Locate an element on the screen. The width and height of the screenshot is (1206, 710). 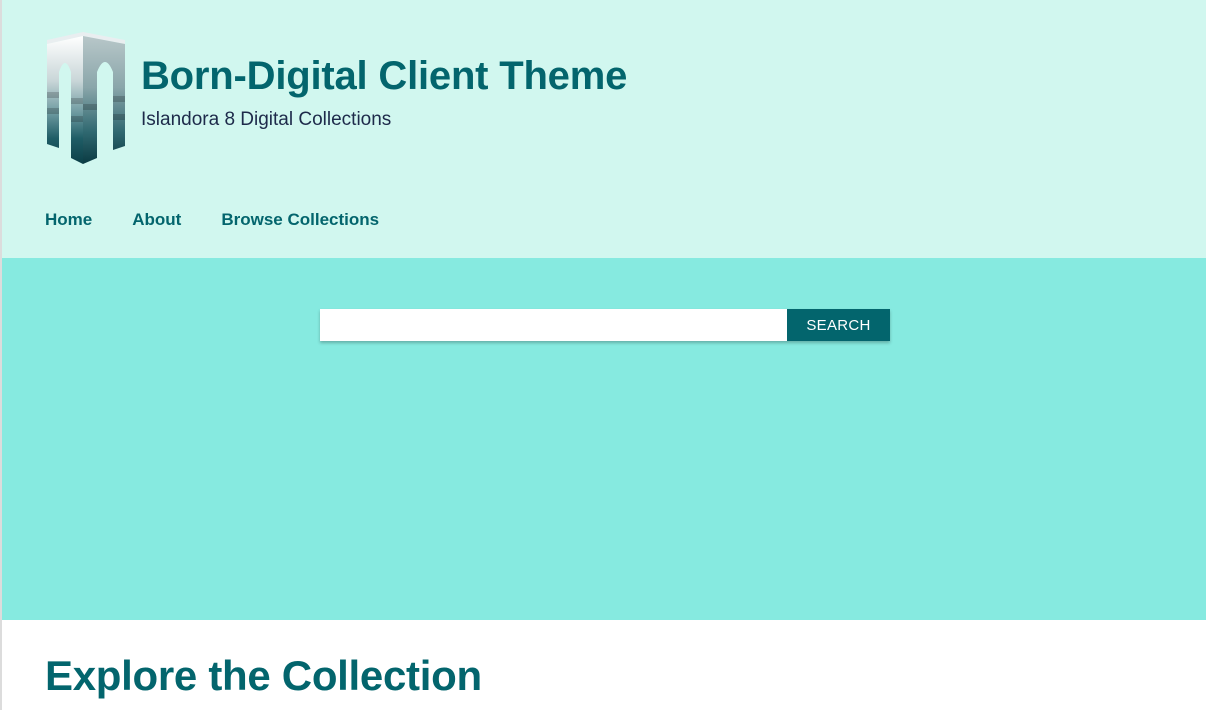
search-form: SEARCH is located at coordinates (605, 325).